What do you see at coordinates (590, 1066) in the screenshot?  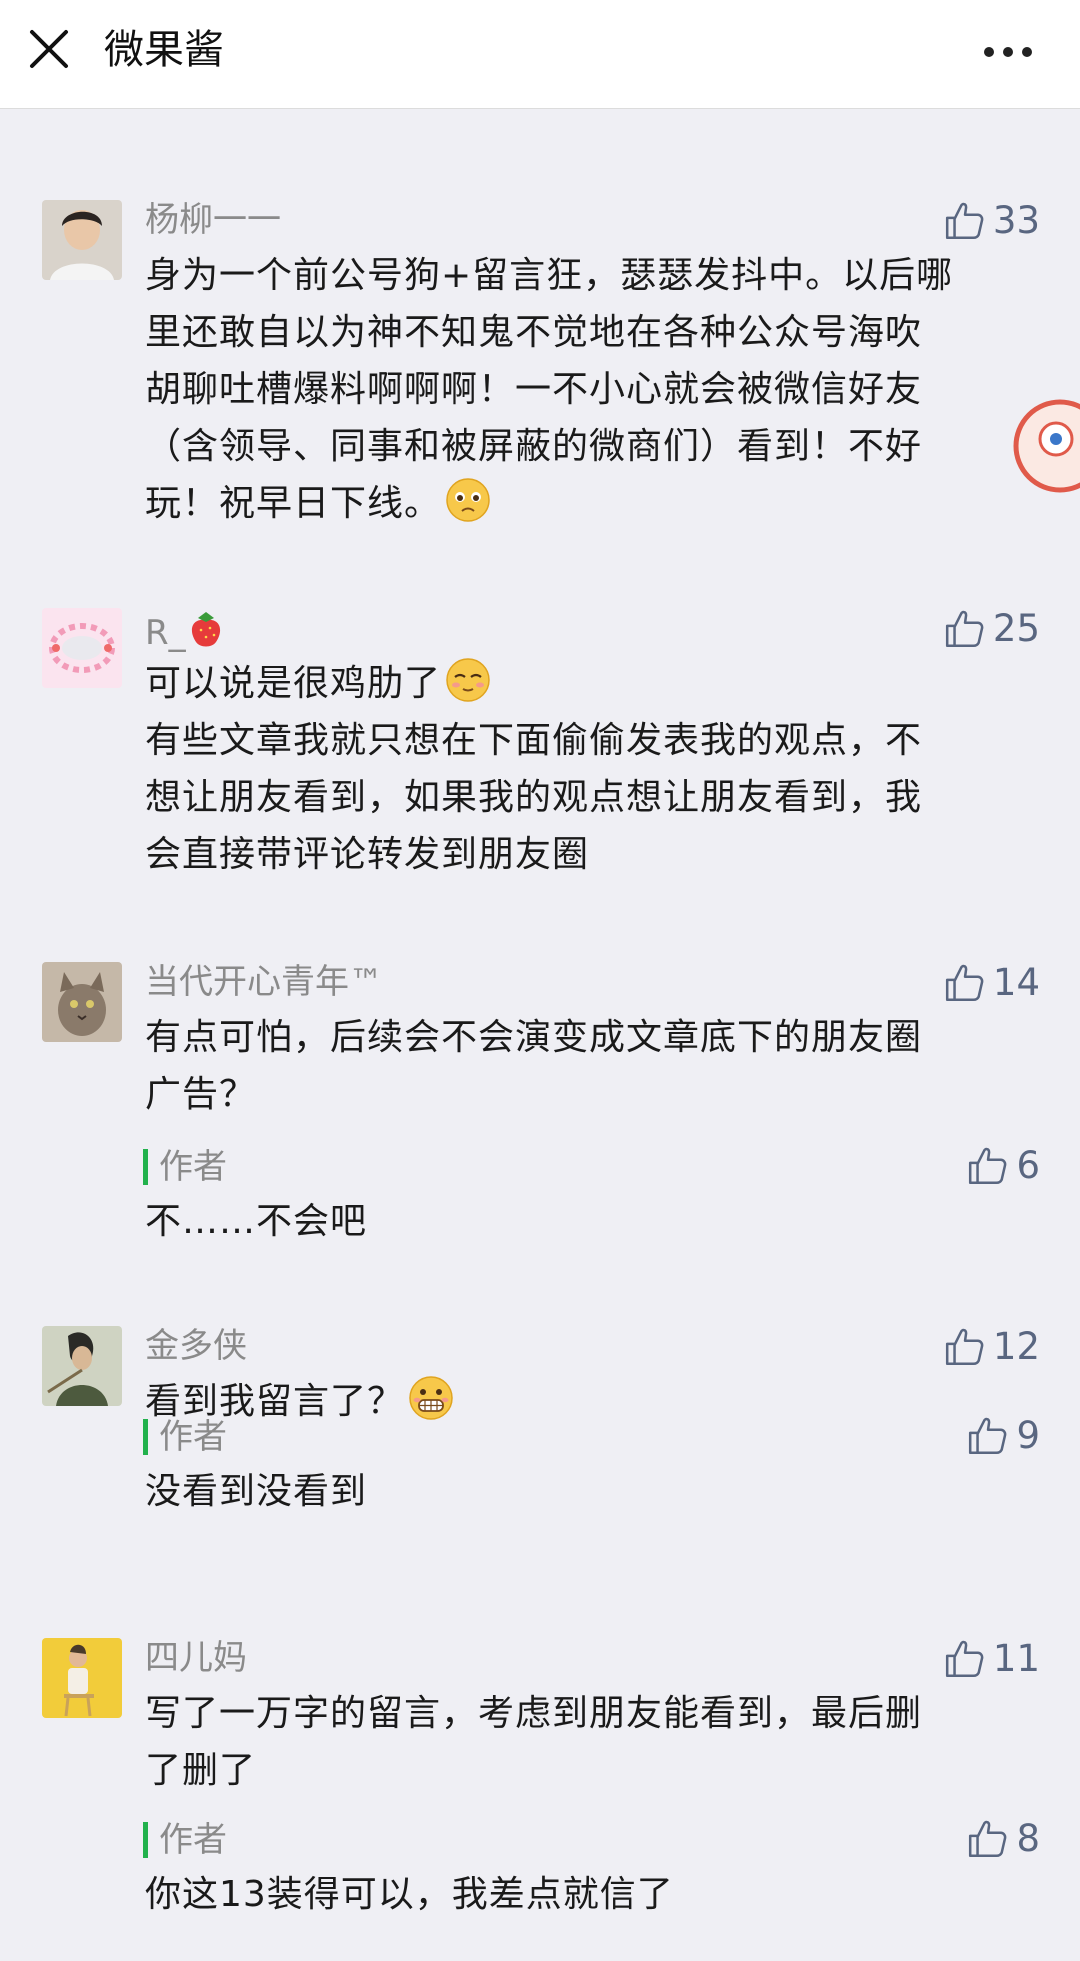 I see `comment-text: 有点可怕，后续会不会演变成文章底下的朋友圈 广告？` at bounding box center [590, 1066].